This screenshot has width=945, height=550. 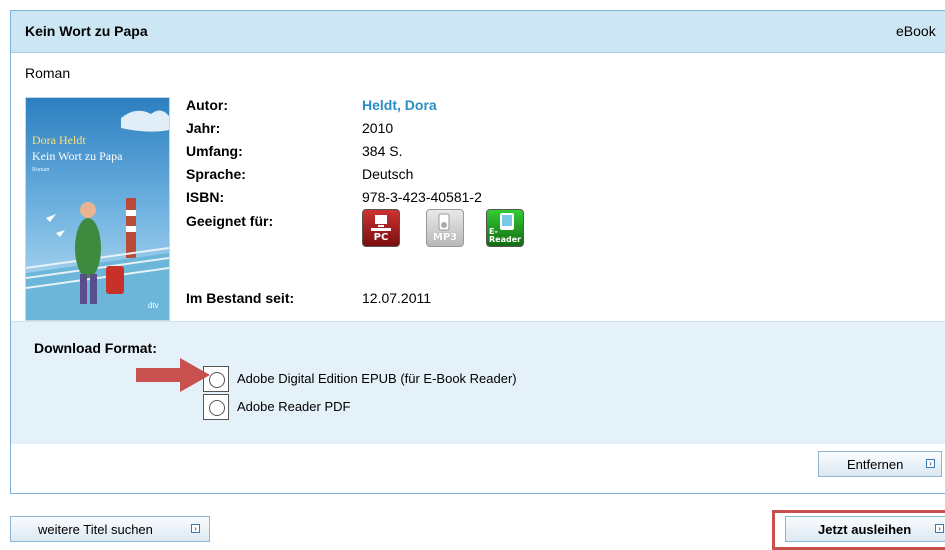 I want to click on extent-value: 384 S., so click(x=382, y=151).